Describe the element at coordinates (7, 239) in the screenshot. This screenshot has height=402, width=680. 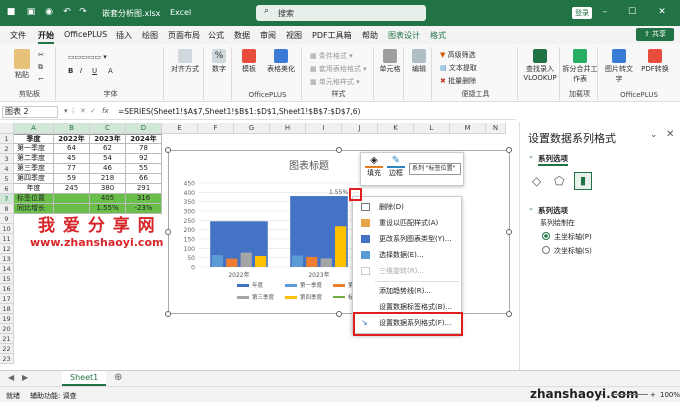
I see `row-header: 11` at that location.